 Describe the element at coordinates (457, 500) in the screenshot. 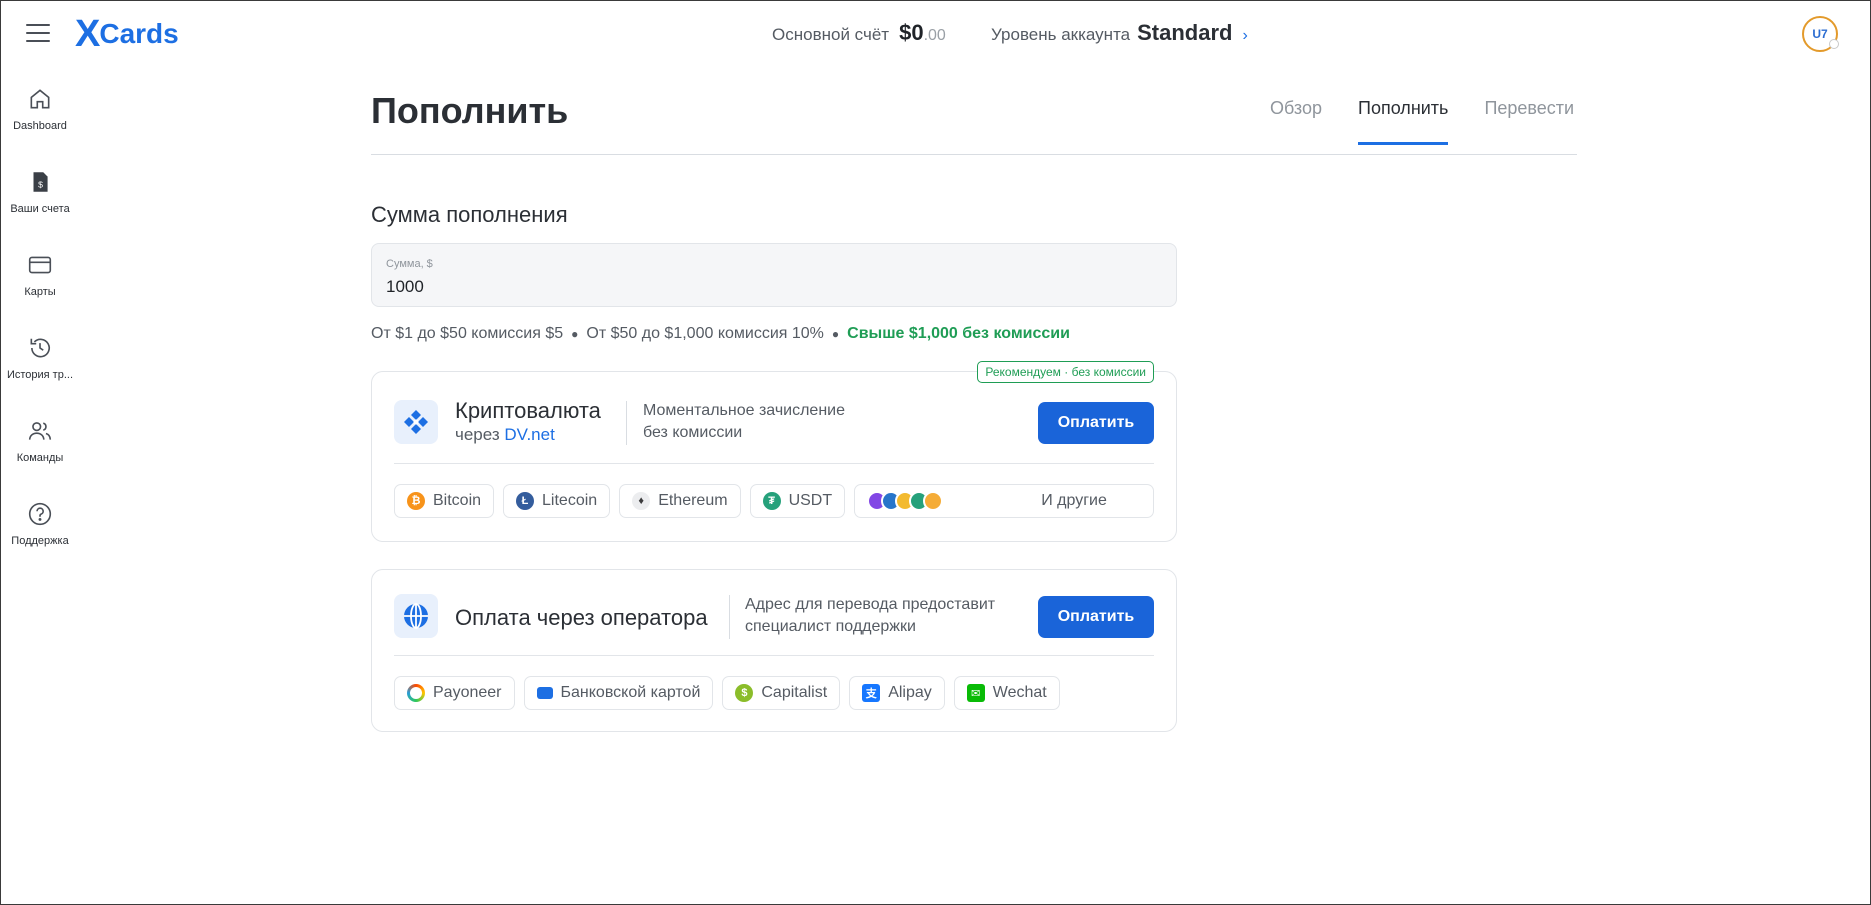

I see `chip-label: Bitcoin` at that location.